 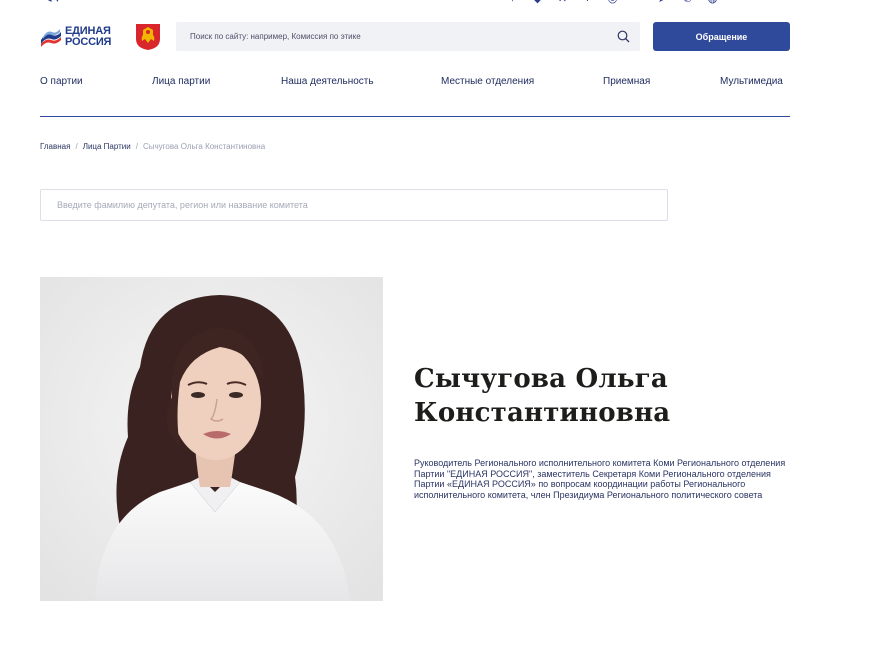 What do you see at coordinates (721, 36) in the screenshot?
I see `appeal-button: Обращение` at bounding box center [721, 36].